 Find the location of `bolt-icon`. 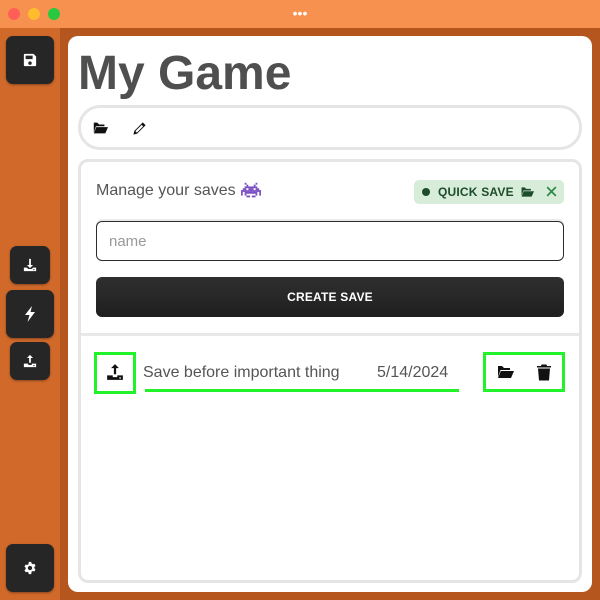

bolt-icon is located at coordinates (30, 314).